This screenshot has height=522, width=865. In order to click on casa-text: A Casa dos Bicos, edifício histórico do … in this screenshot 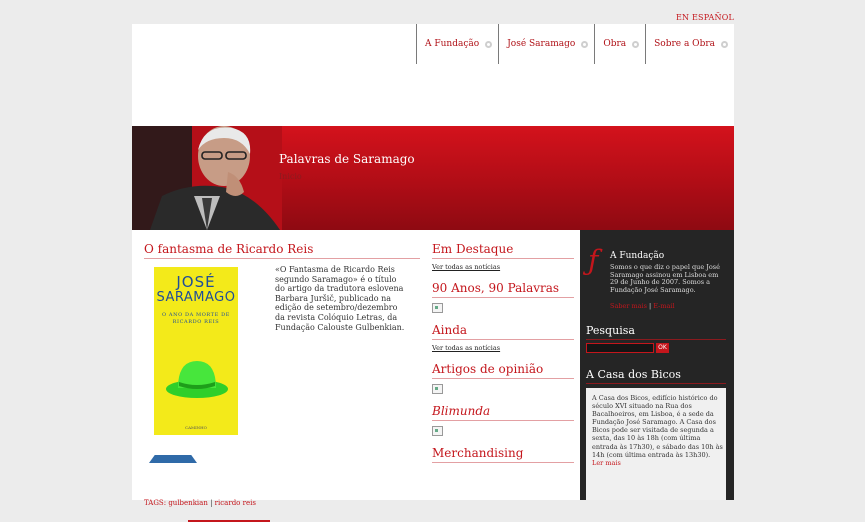, I will do `click(658, 430)`.